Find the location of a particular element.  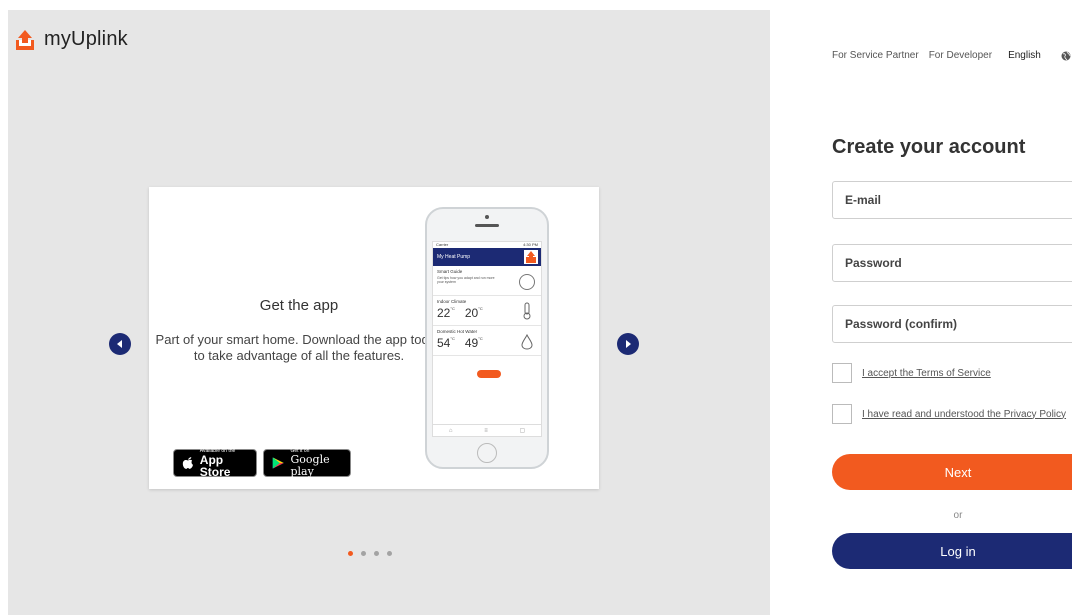

app-store-big: App Store is located at coordinates (215, 466).